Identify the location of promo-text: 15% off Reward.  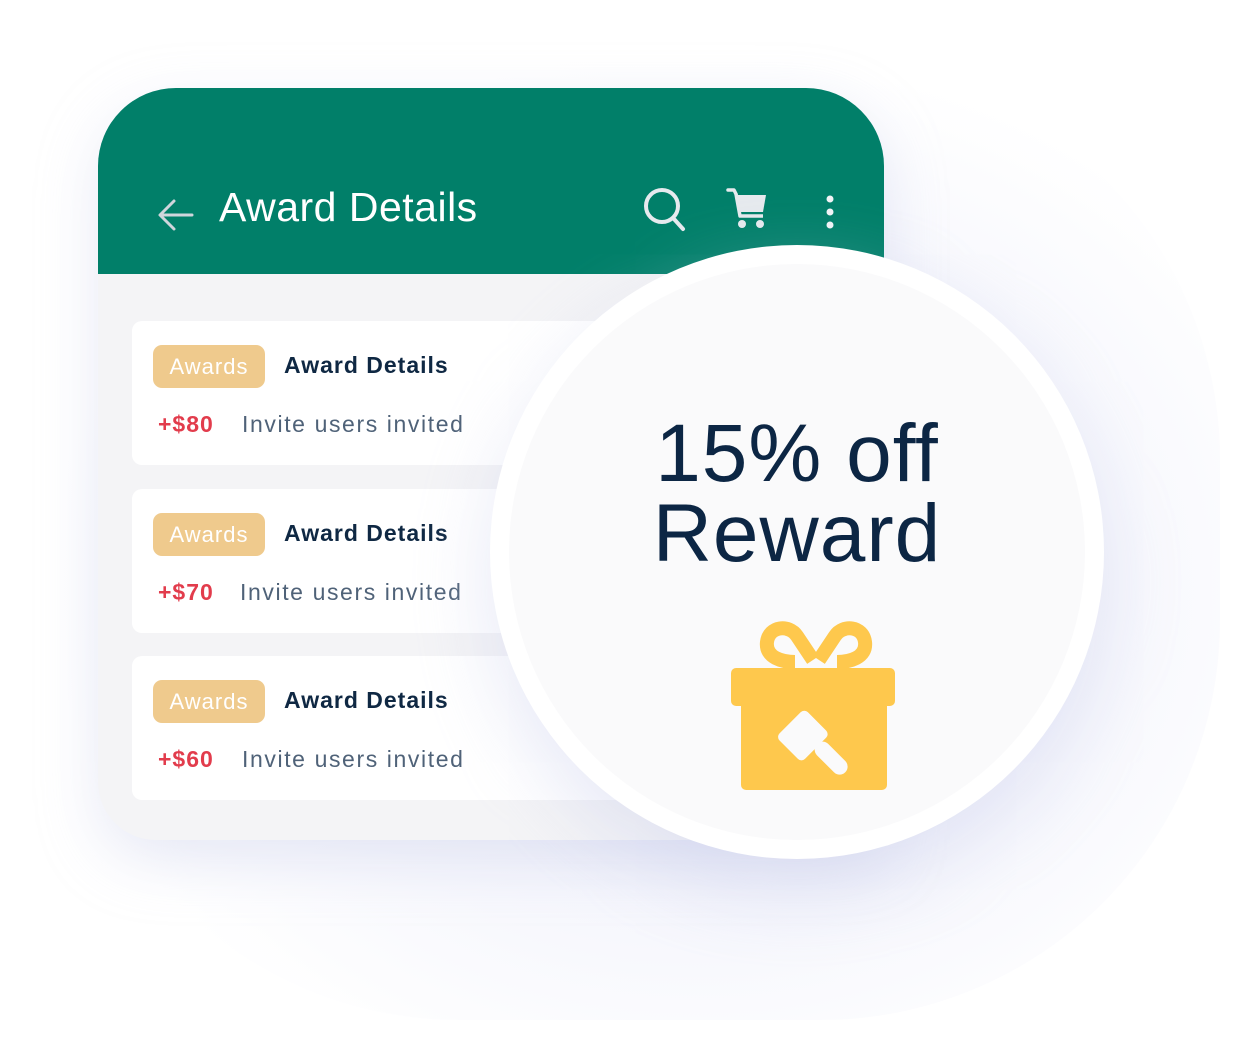
(797, 493).